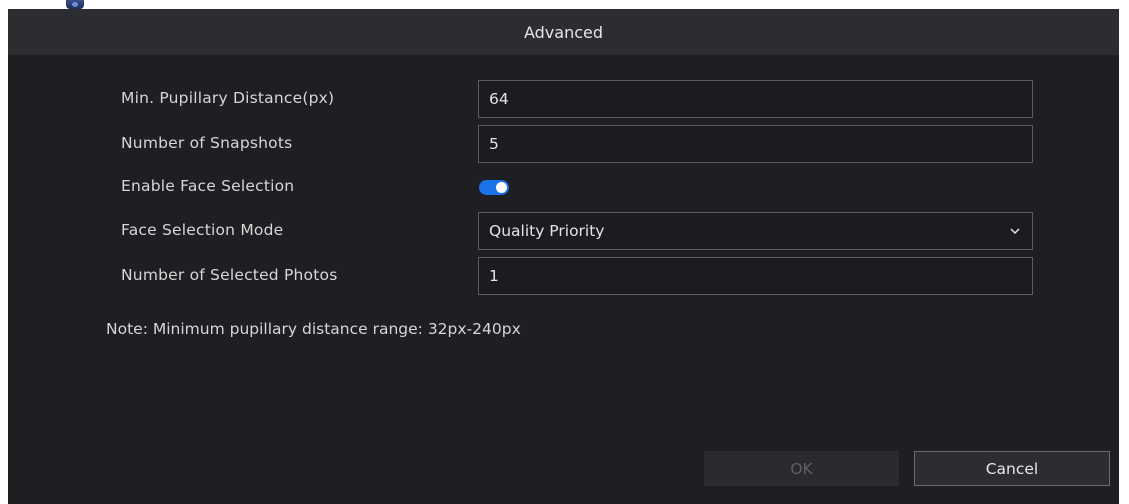 The image size is (1129, 504). I want to click on number-of-snapshots-input: 5, so click(755, 144).